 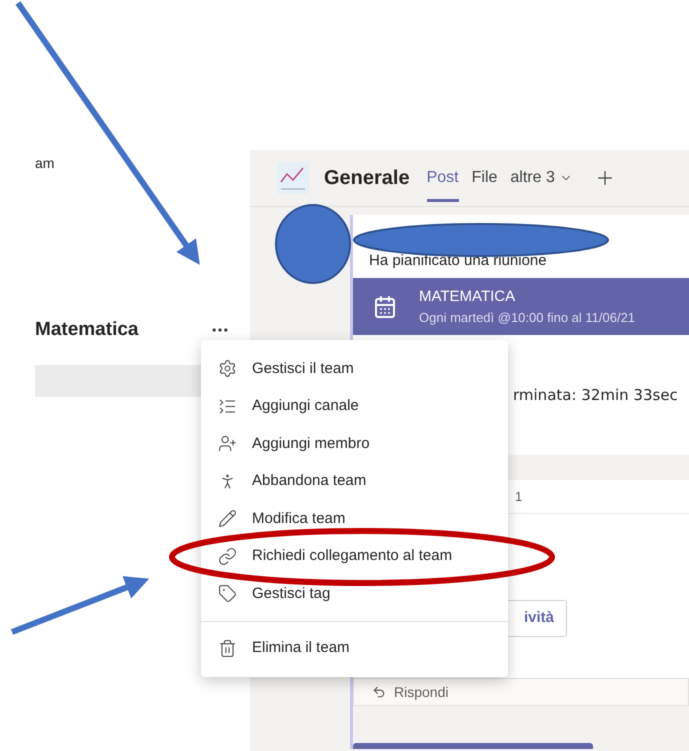 I want to click on menu-item: Gestisci il team, so click(x=354, y=369).